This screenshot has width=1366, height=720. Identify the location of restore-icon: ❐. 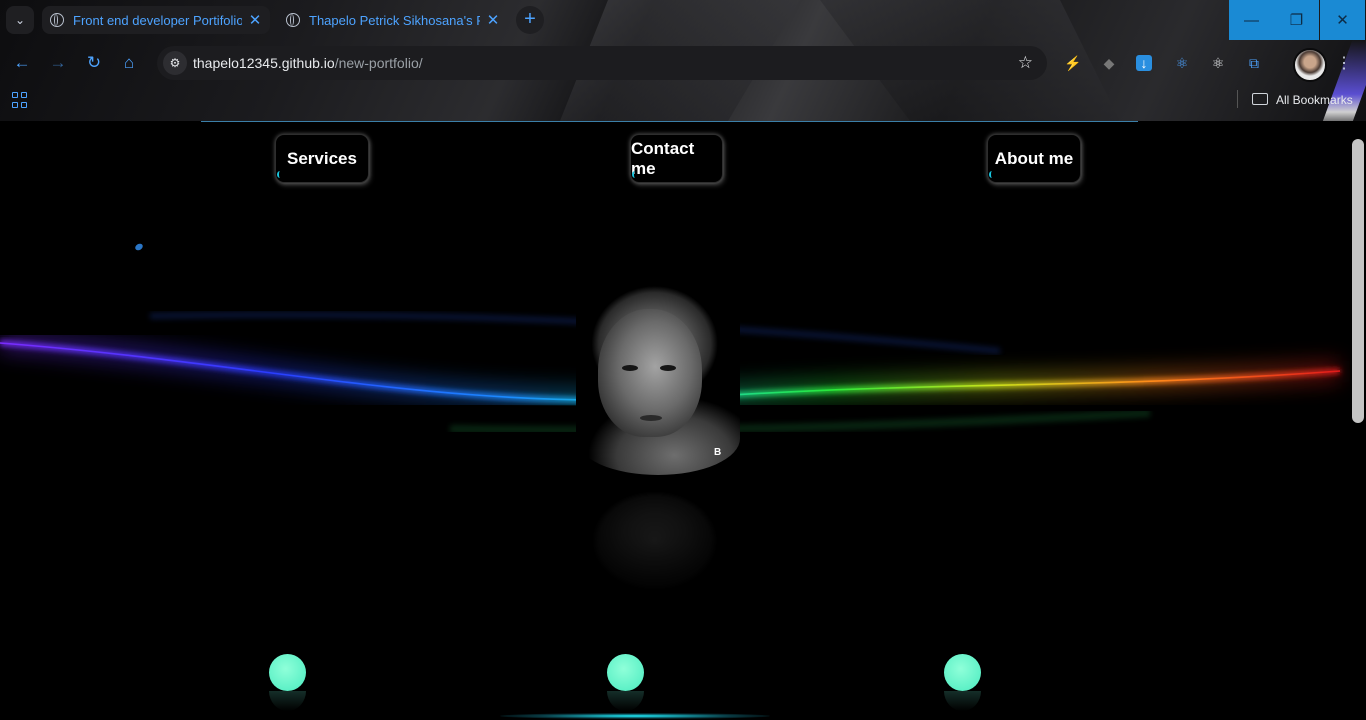
(1296, 20).